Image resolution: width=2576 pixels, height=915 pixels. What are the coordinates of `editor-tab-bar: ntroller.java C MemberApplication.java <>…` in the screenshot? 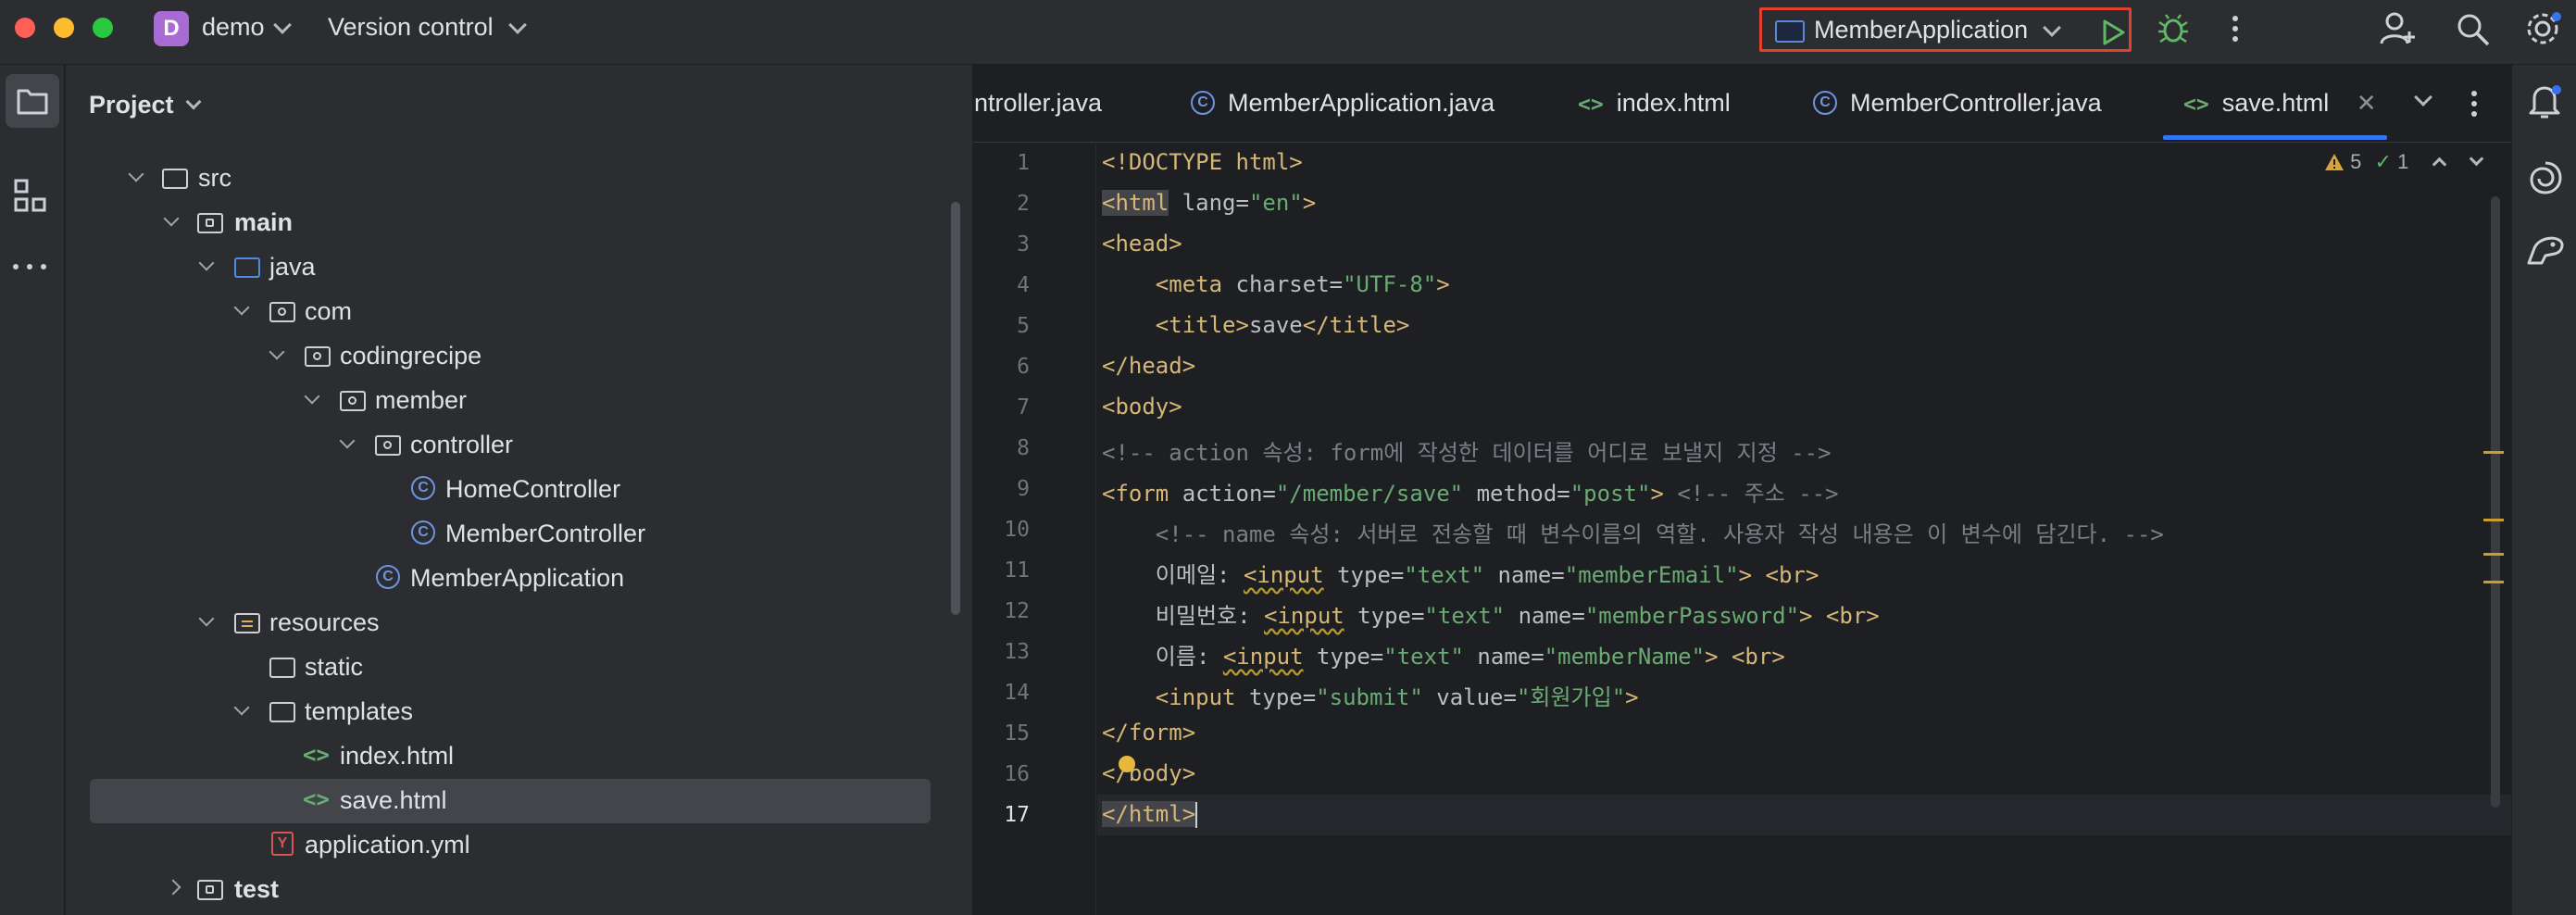 It's located at (1743, 104).